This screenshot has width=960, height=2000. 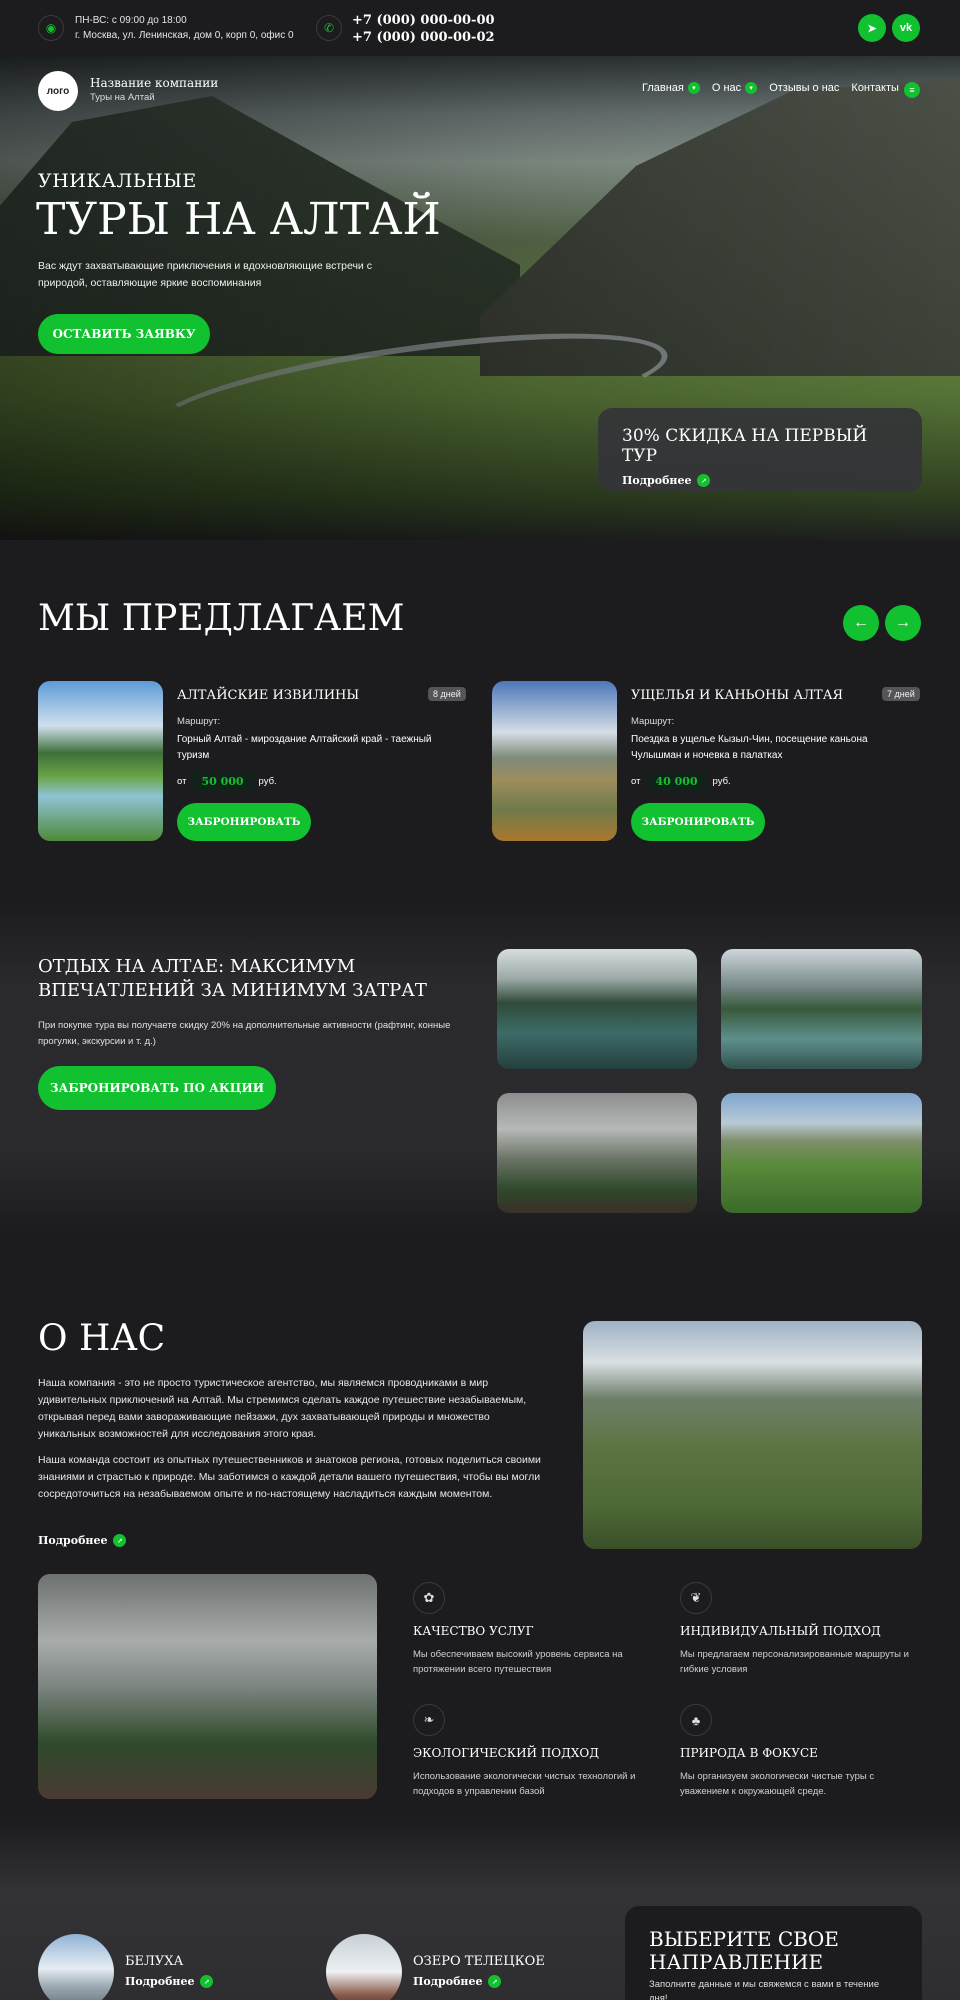 I want to click on deal-title-line-1: ОТДЫХ НА АЛТАЕ: МАКСИМУМ, so click(x=197, y=966).